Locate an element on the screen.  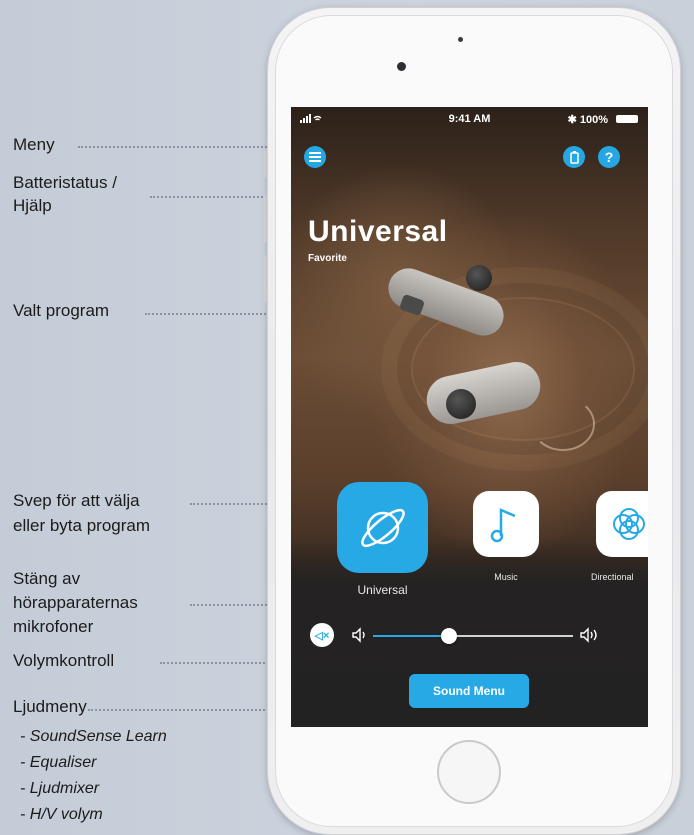
help-button: ? is located at coordinates (609, 157).